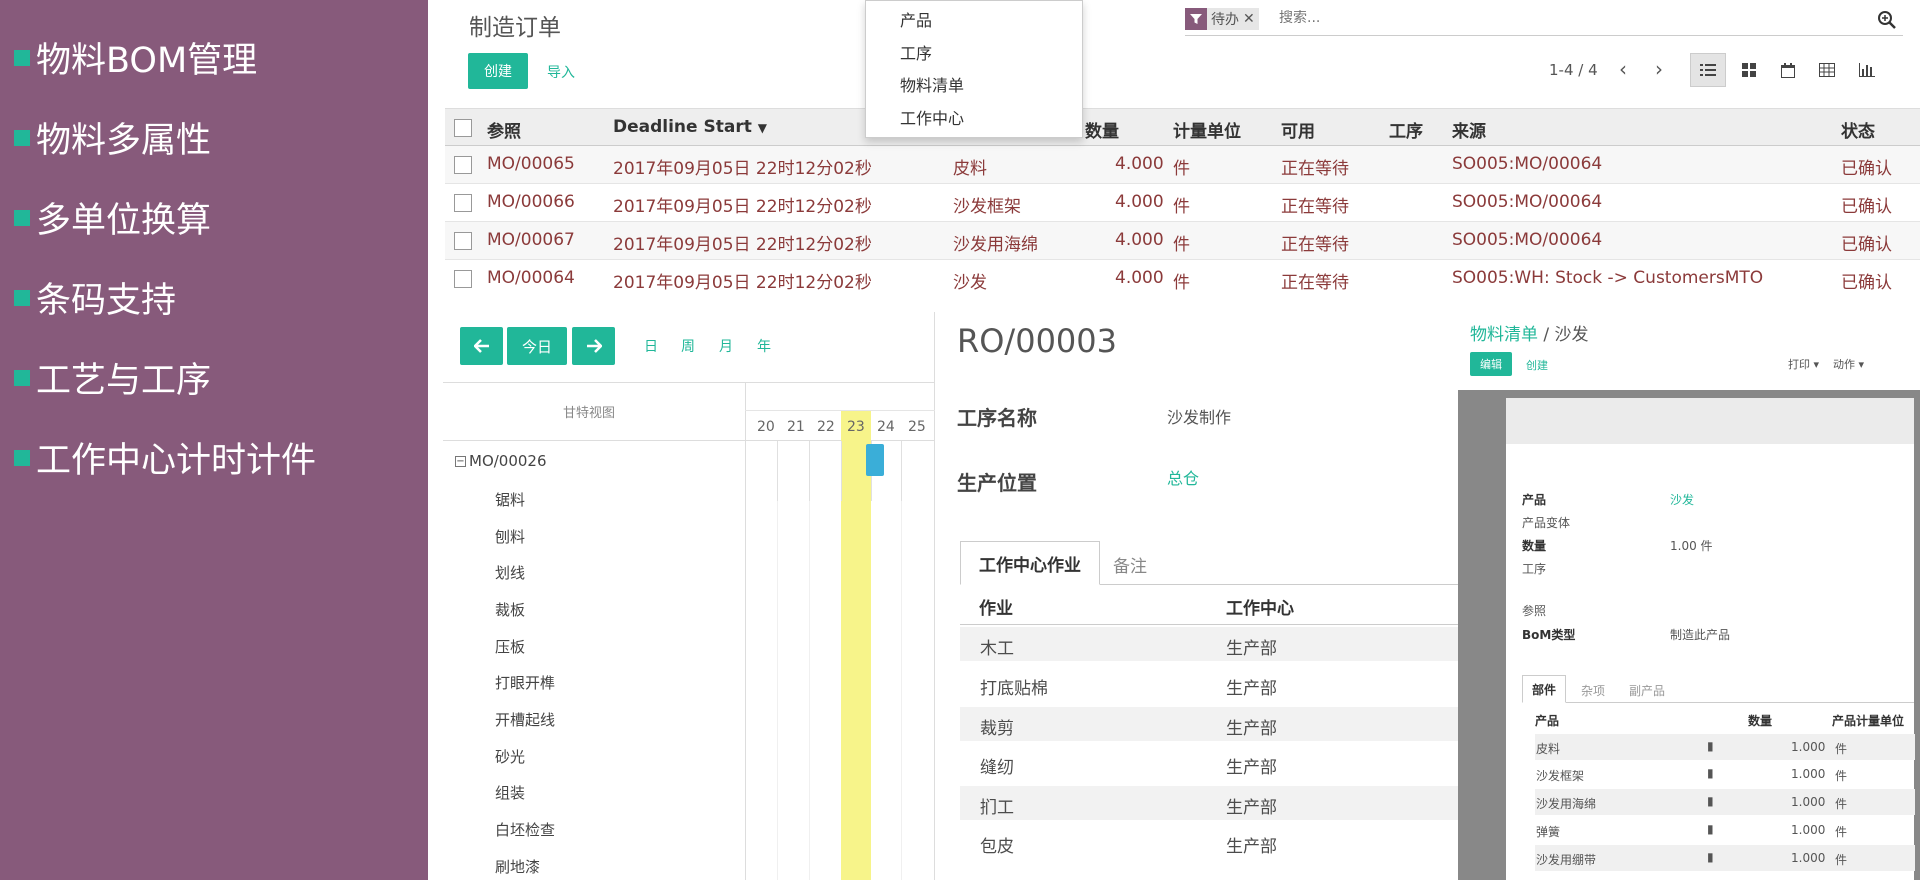 Image resolution: width=1920 pixels, height=880 pixels. Describe the element at coordinates (1725, 830) in the screenshot. I see `bom-line: 弹簧 ▮ 1.000 件` at that location.